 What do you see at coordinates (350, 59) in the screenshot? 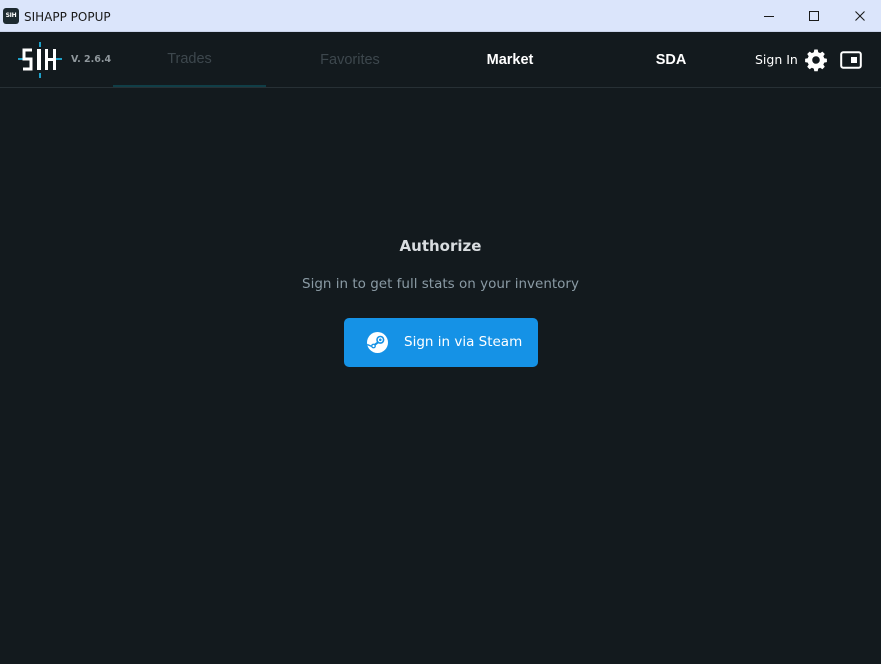
I see `tab-favorites: Favorites` at bounding box center [350, 59].